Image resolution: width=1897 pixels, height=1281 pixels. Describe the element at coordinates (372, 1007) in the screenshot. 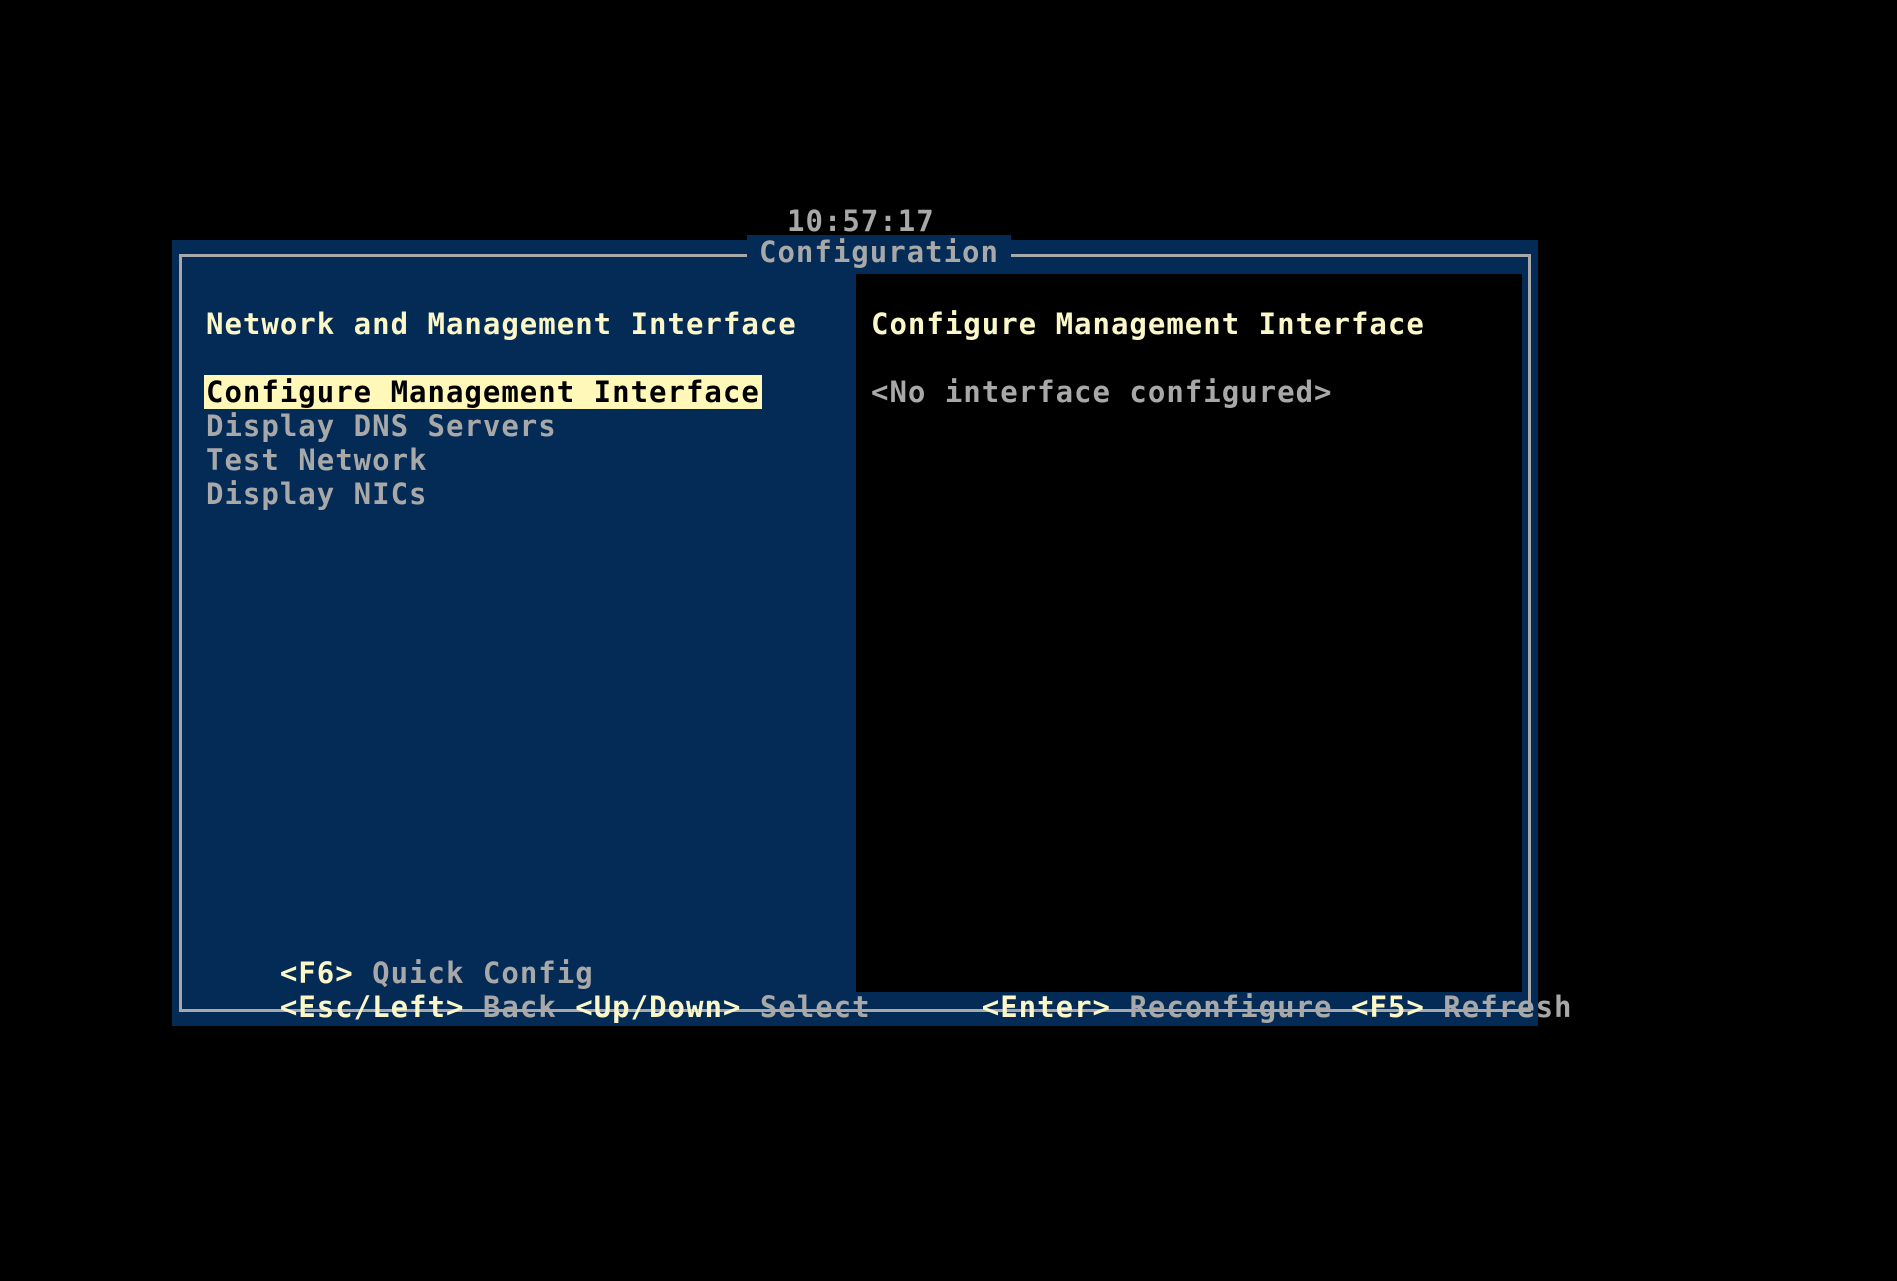

I see `key-esc-left: <Esc/Left>` at that location.